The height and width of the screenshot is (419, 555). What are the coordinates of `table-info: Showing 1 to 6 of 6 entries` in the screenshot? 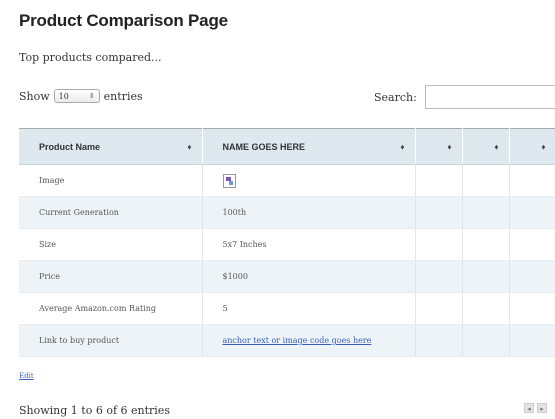 It's located at (94, 410).